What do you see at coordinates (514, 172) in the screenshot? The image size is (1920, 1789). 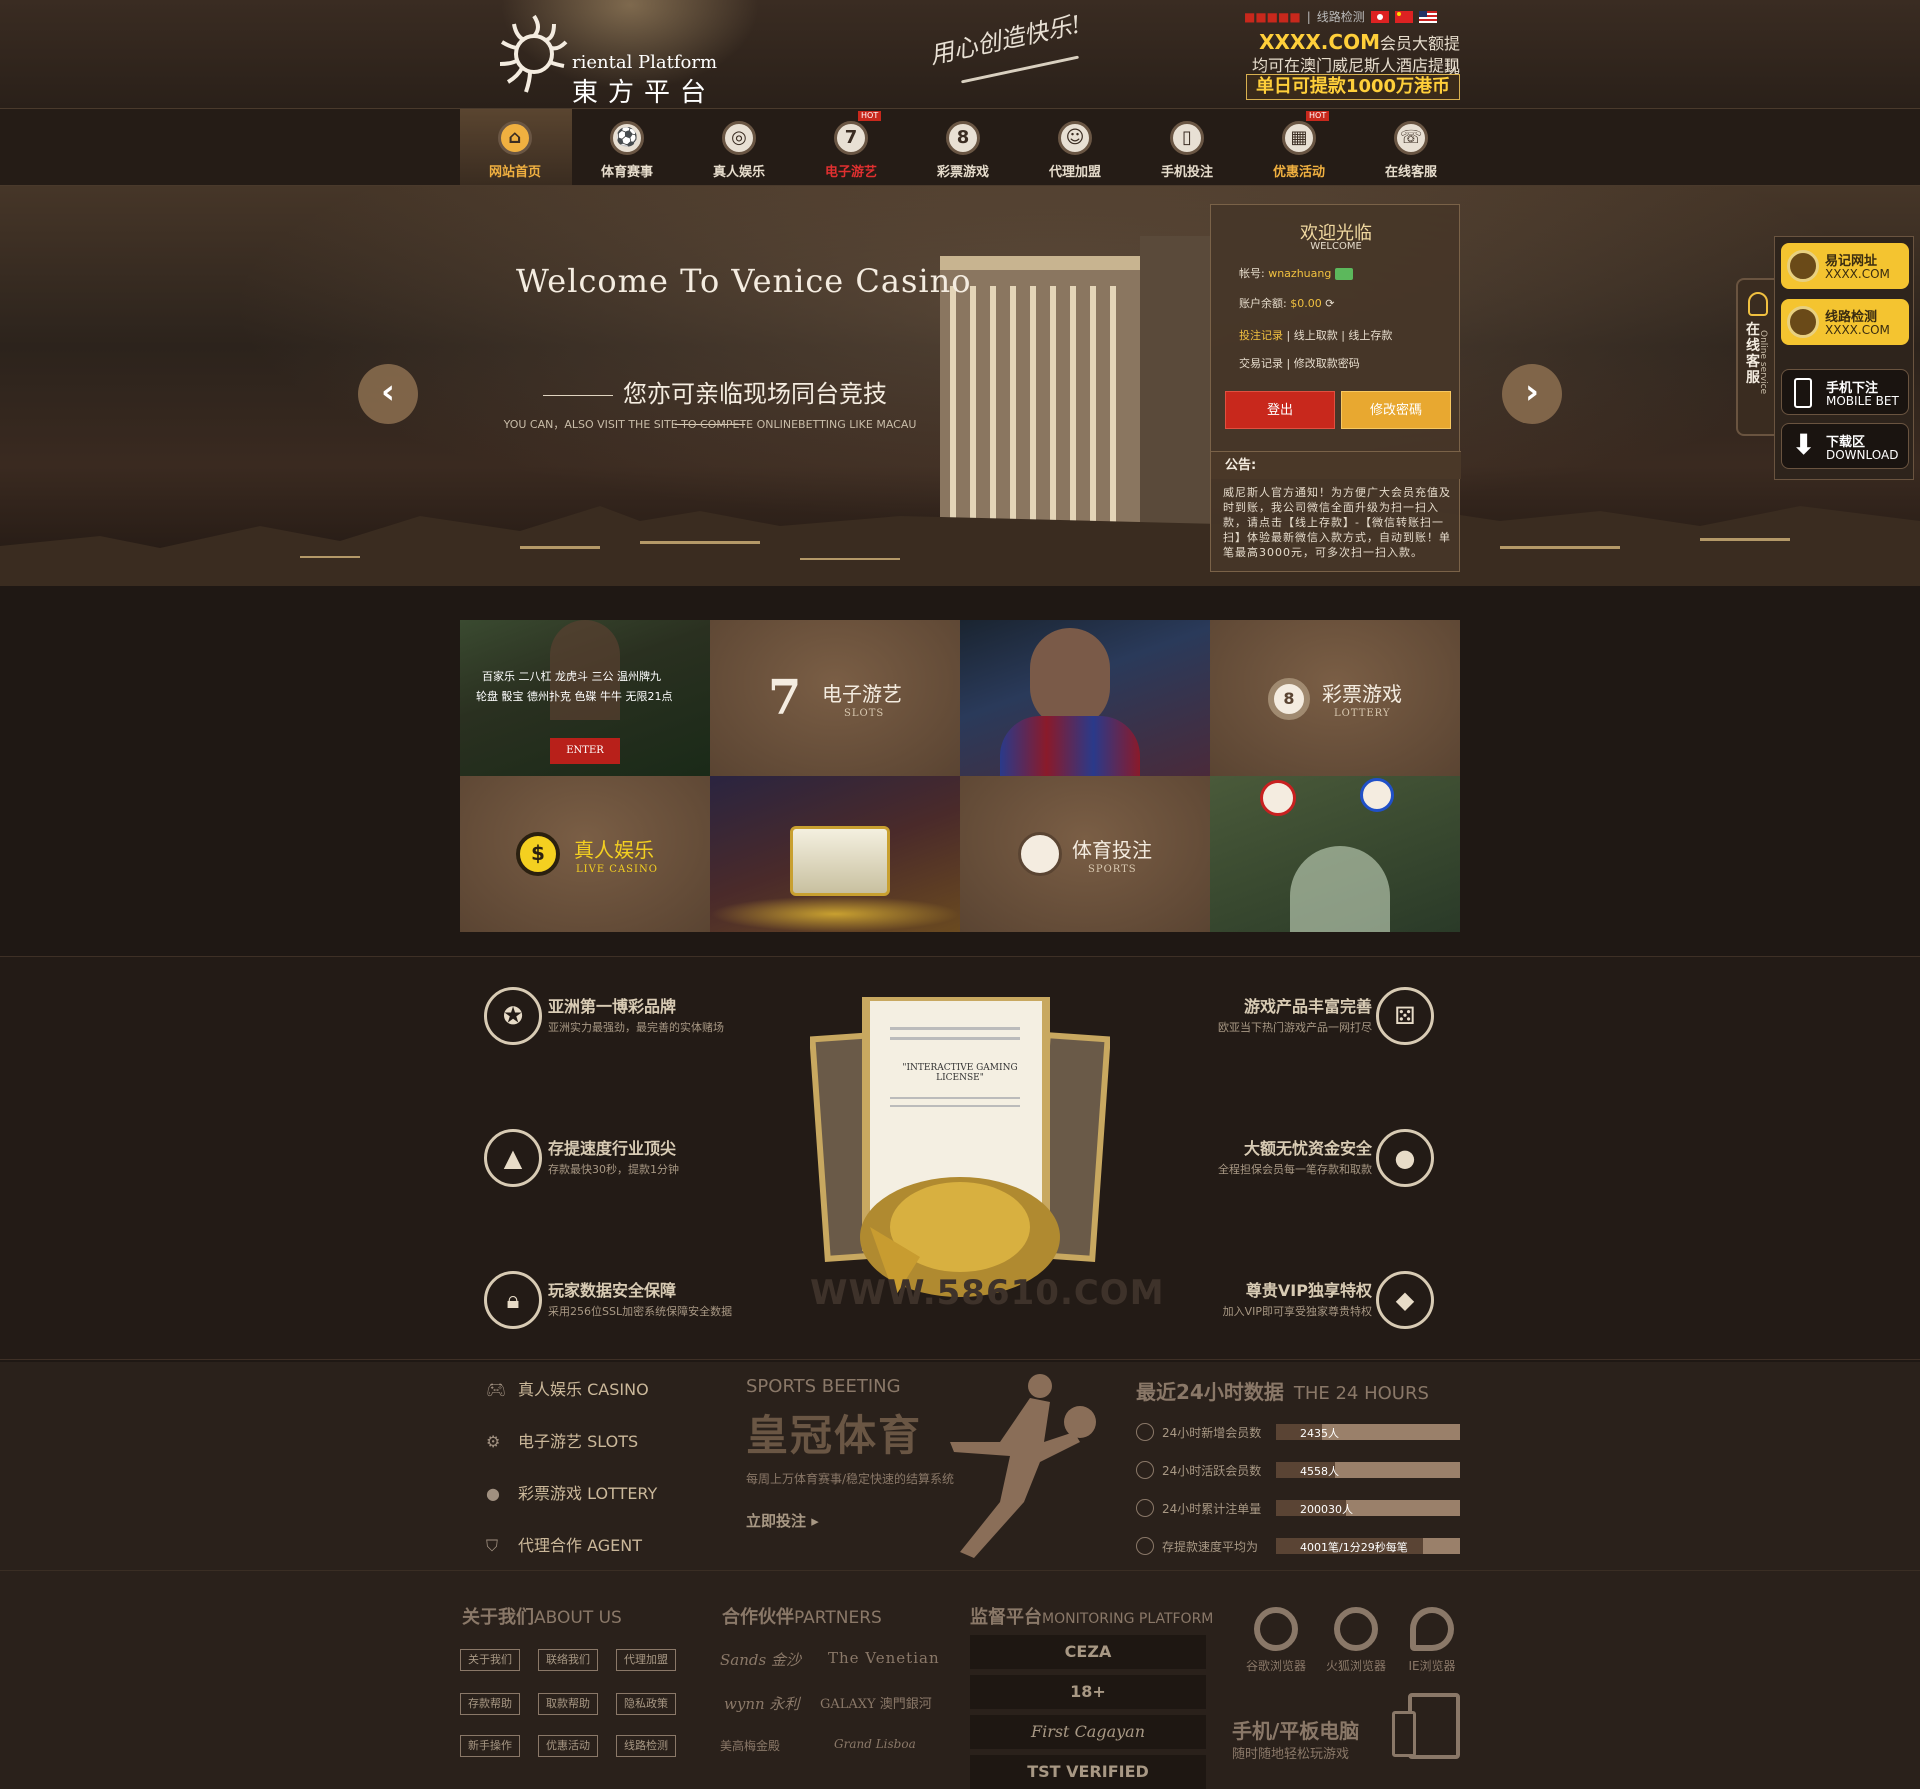 I see `nav-label: 网站首页` at bounding box center [514, 172].